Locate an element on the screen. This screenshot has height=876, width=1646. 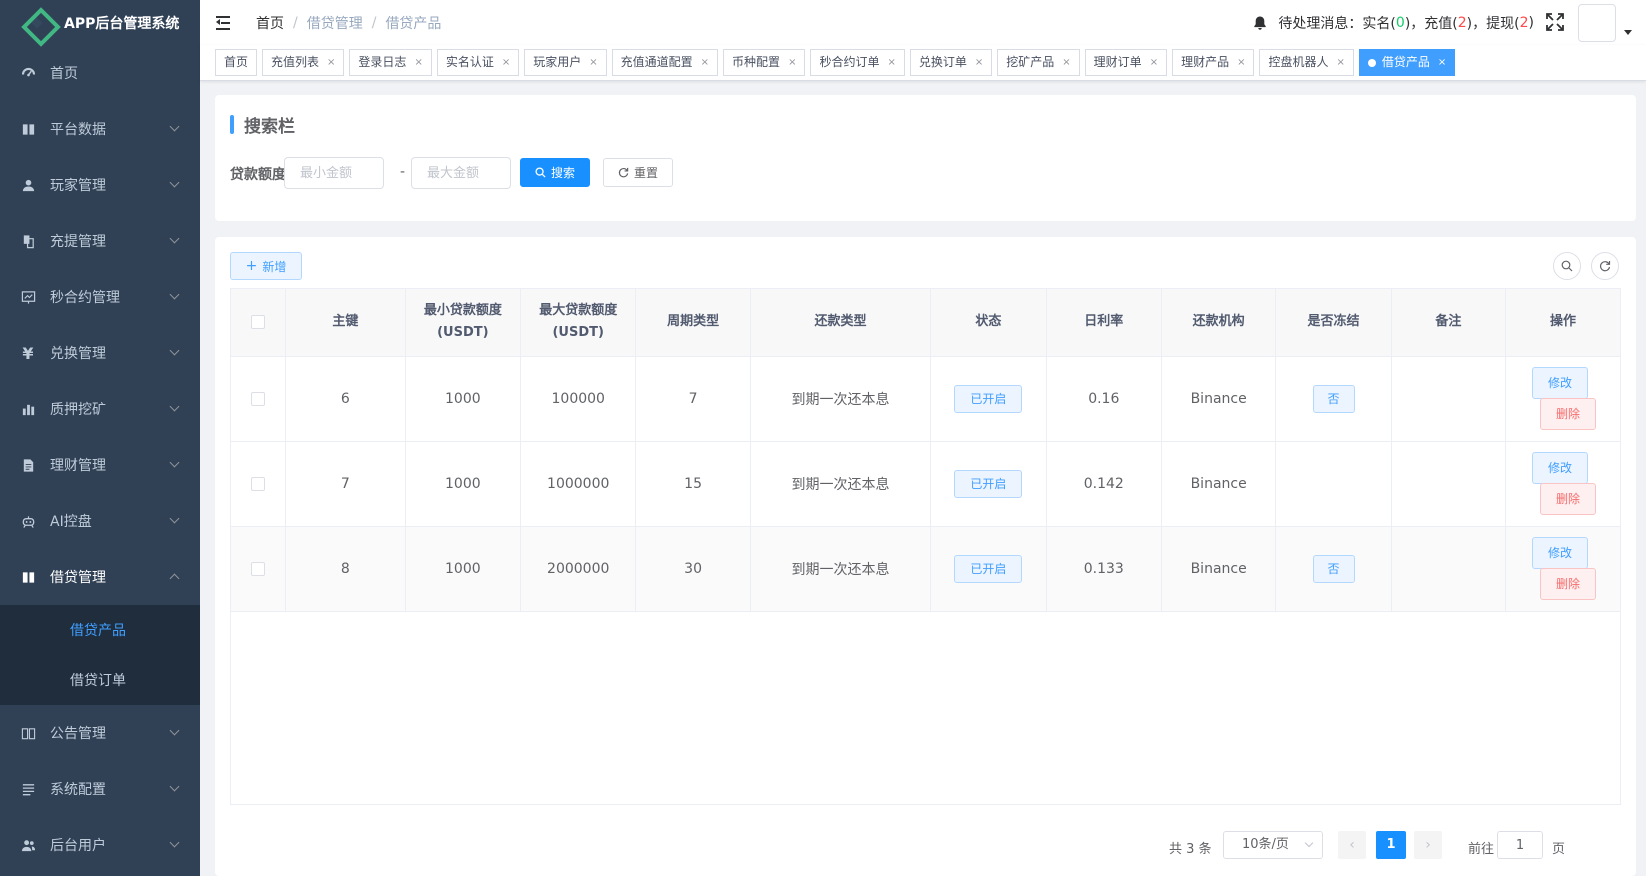
page-size-select: 10条/页 is located at coordinates (1273, 845).